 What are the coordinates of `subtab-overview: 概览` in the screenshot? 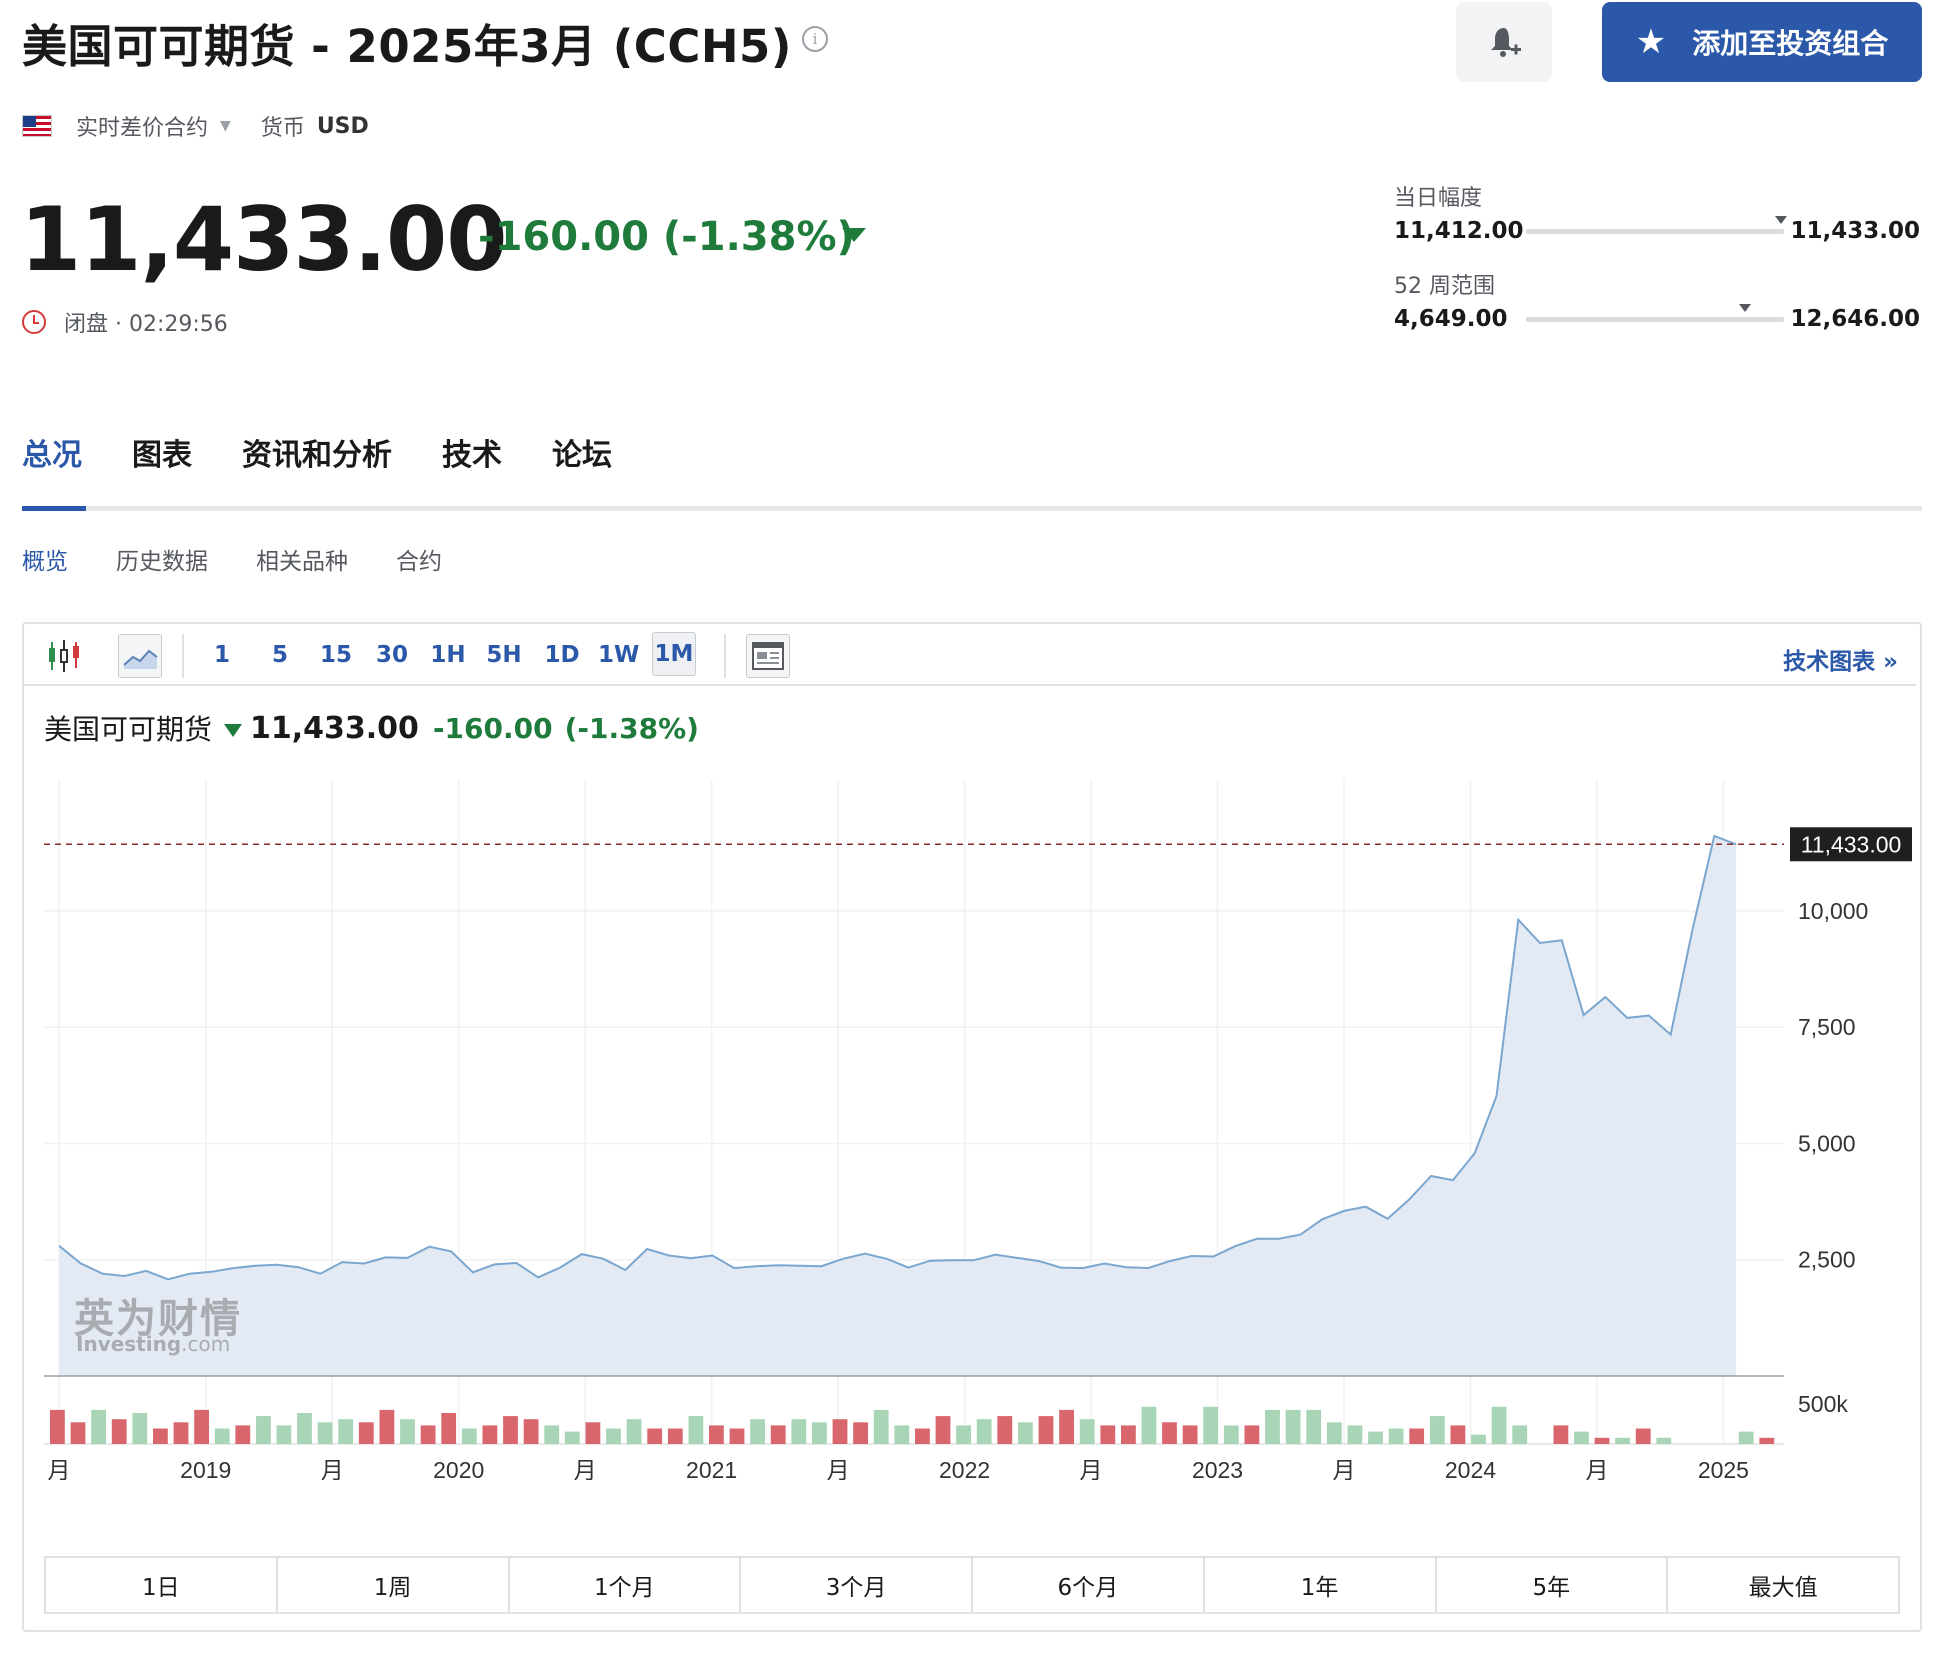 It's located at (45, 559).